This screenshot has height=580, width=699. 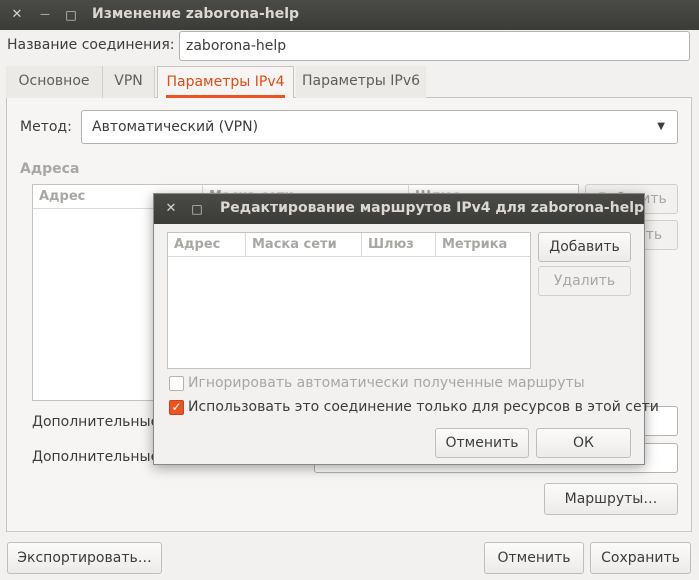 What do you see at coordinates (434, 46) in the screenshot?
I see `connection-name-input: zaborona-help` at bounding box center [434, 46].